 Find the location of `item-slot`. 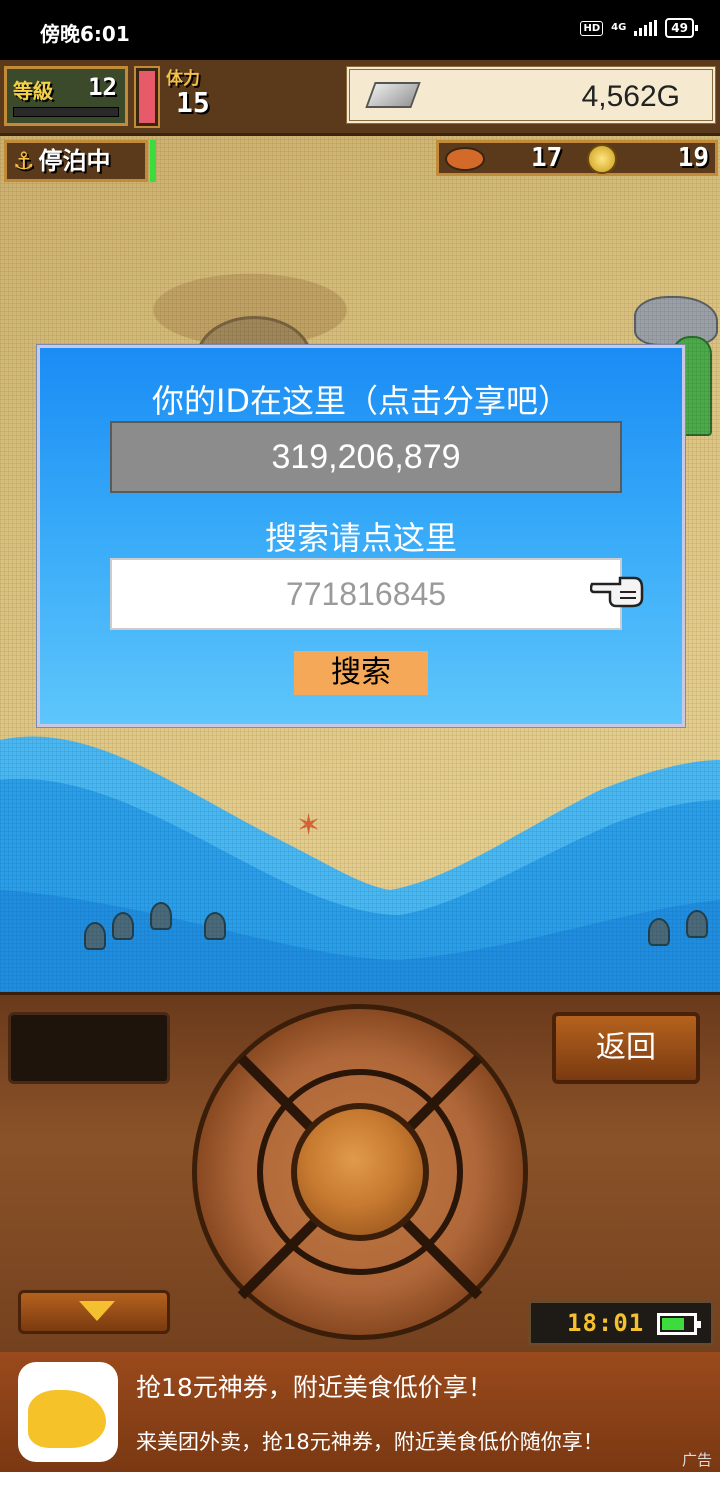

item-slot is located at coordinates (89, 1048).